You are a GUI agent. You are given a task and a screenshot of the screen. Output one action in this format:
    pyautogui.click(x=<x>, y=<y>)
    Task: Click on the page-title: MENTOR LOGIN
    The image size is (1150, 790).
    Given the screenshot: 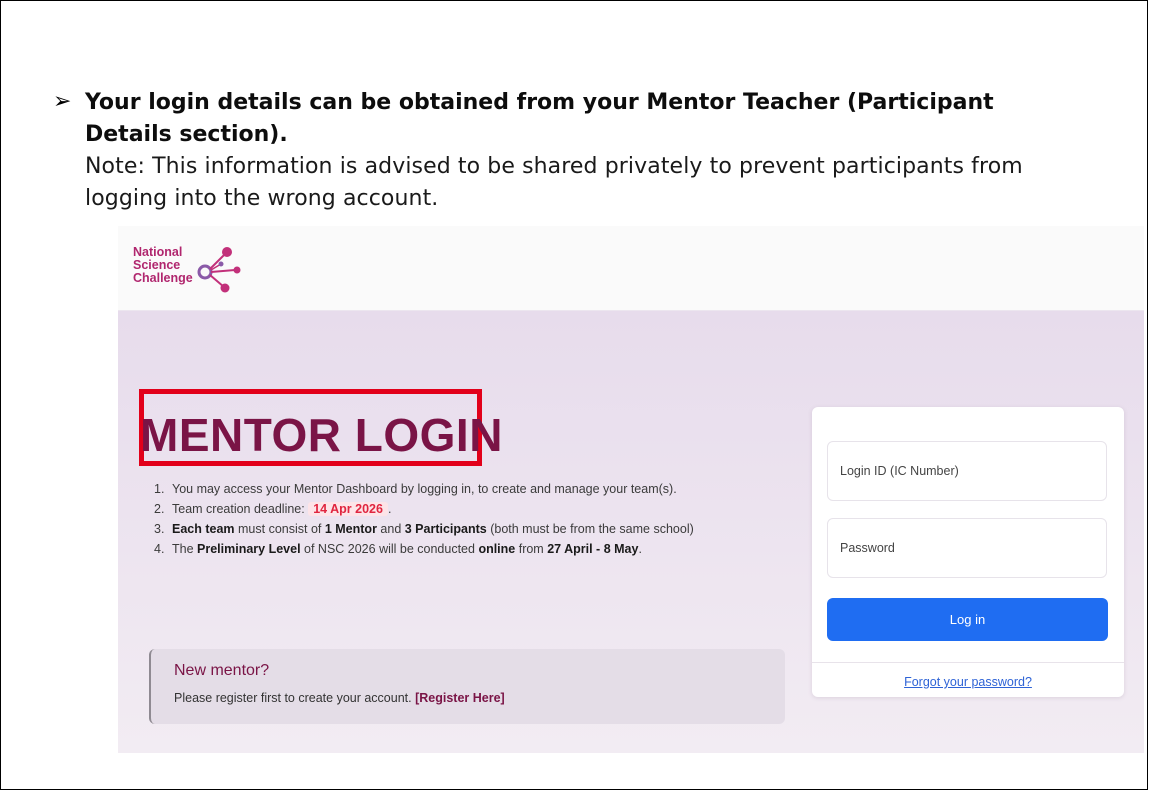 What is the action you would take?
    pyautogui.click(x=321, y=435)
    